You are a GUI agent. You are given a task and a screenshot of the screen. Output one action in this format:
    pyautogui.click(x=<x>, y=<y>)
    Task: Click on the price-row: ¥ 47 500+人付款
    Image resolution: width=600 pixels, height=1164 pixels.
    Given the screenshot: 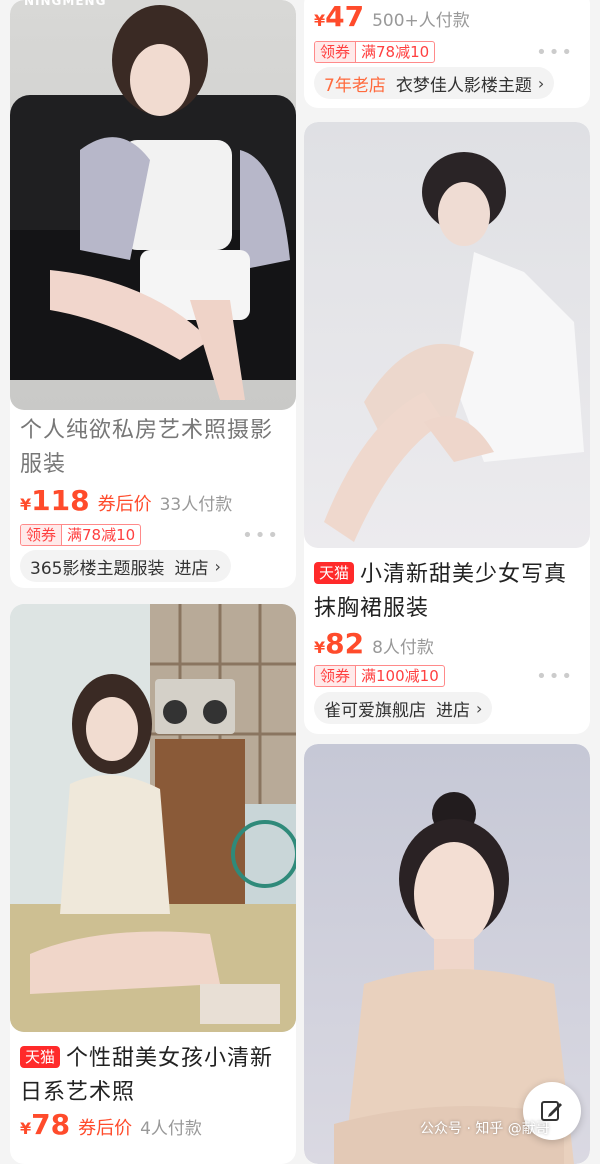 What is the action you would take?
    pyautogui.click(x=447, y=18)
    